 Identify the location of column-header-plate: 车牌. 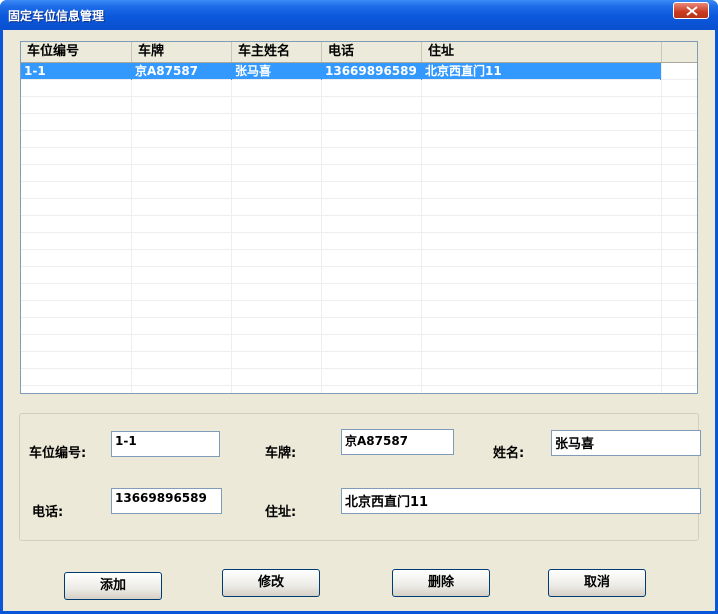
(182, 52).